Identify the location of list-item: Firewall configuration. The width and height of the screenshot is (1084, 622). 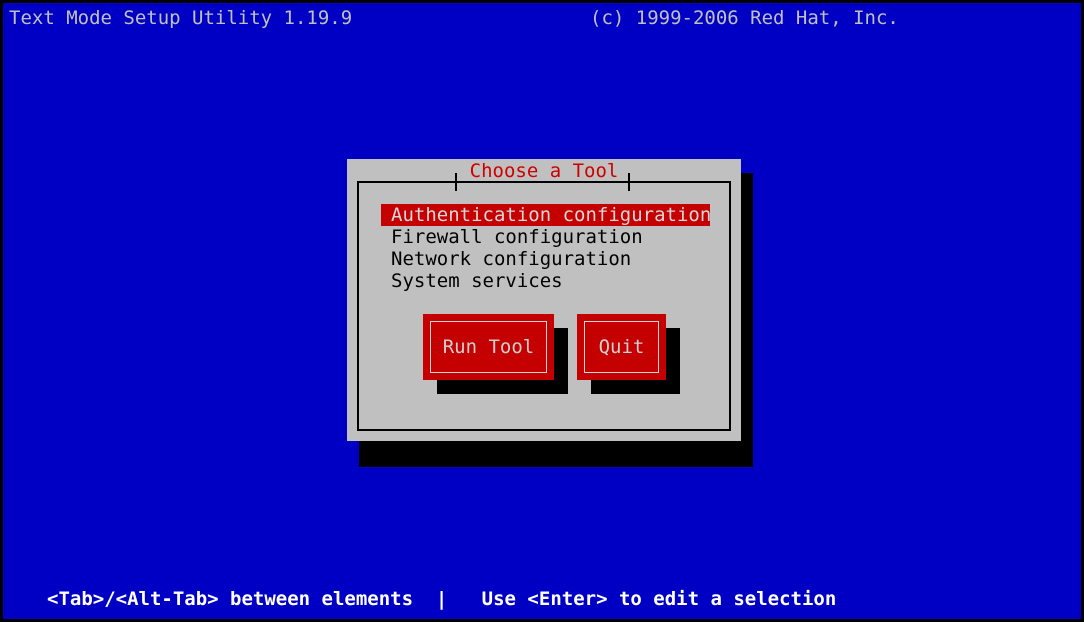
(546, 237).